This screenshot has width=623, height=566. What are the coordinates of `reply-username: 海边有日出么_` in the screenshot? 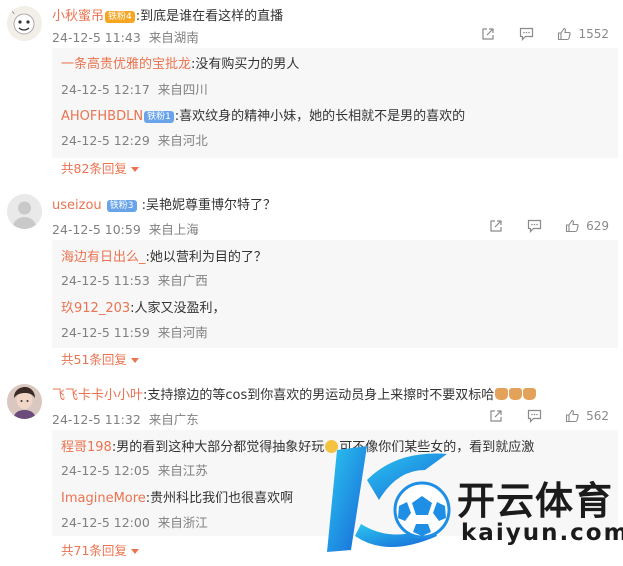 It's located at (103, 257).